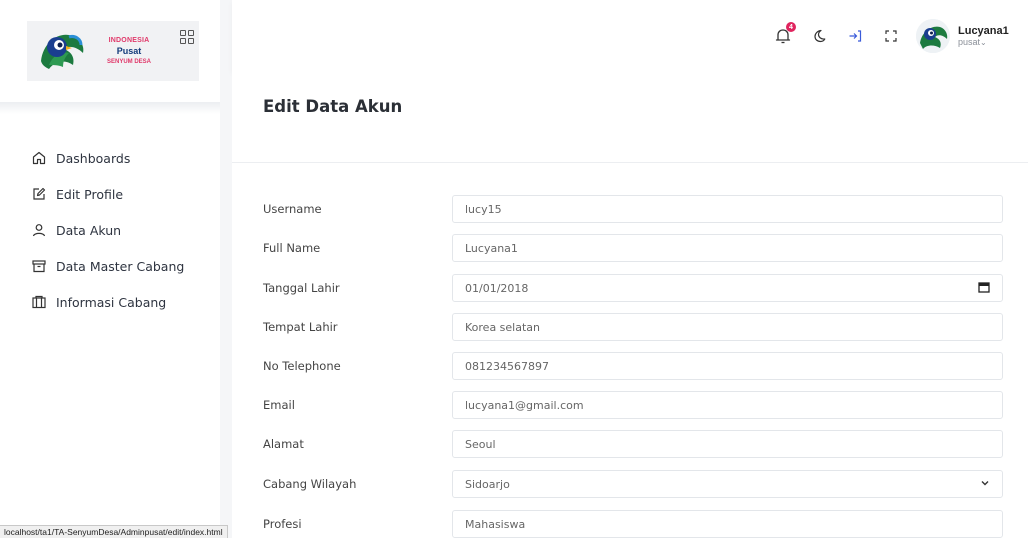  I want to click on address-input: Seoul, so click(727, 444).